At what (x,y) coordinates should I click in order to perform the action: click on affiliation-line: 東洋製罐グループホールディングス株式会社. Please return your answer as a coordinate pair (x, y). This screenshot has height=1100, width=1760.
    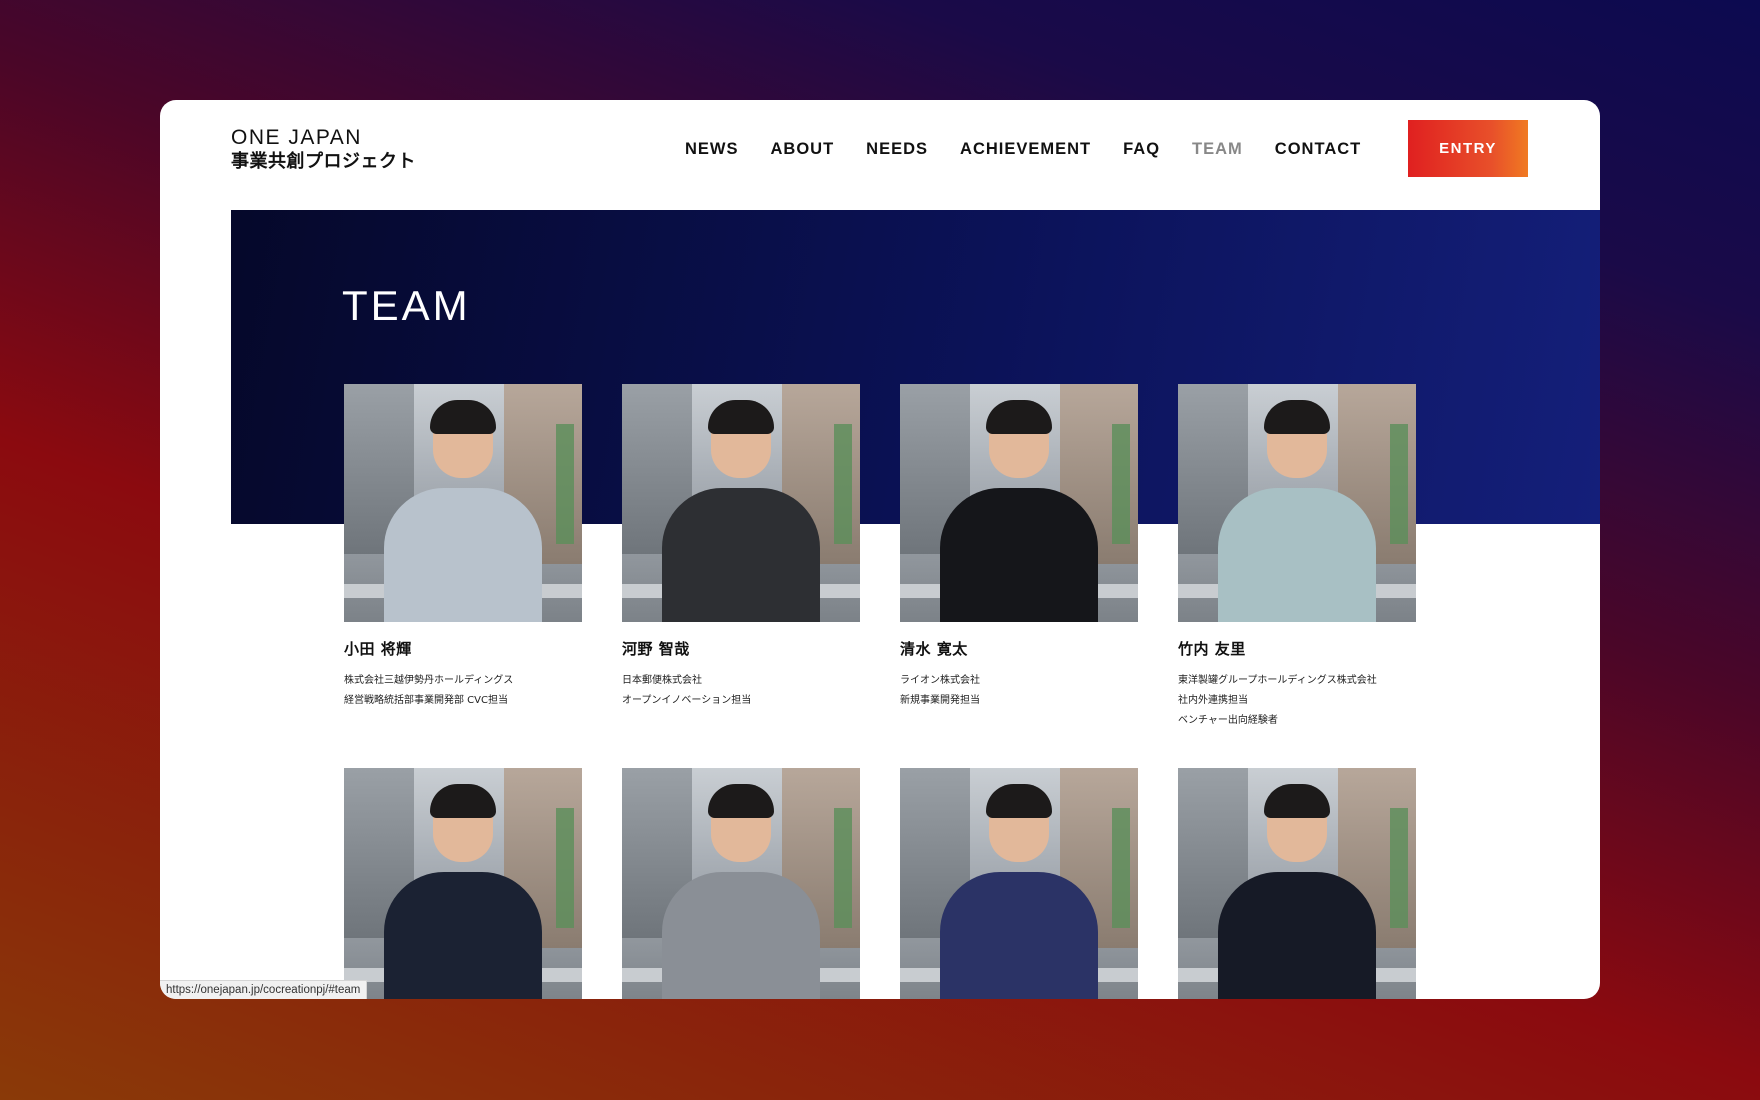
    Looking at the image, I should click on (1277, 680).